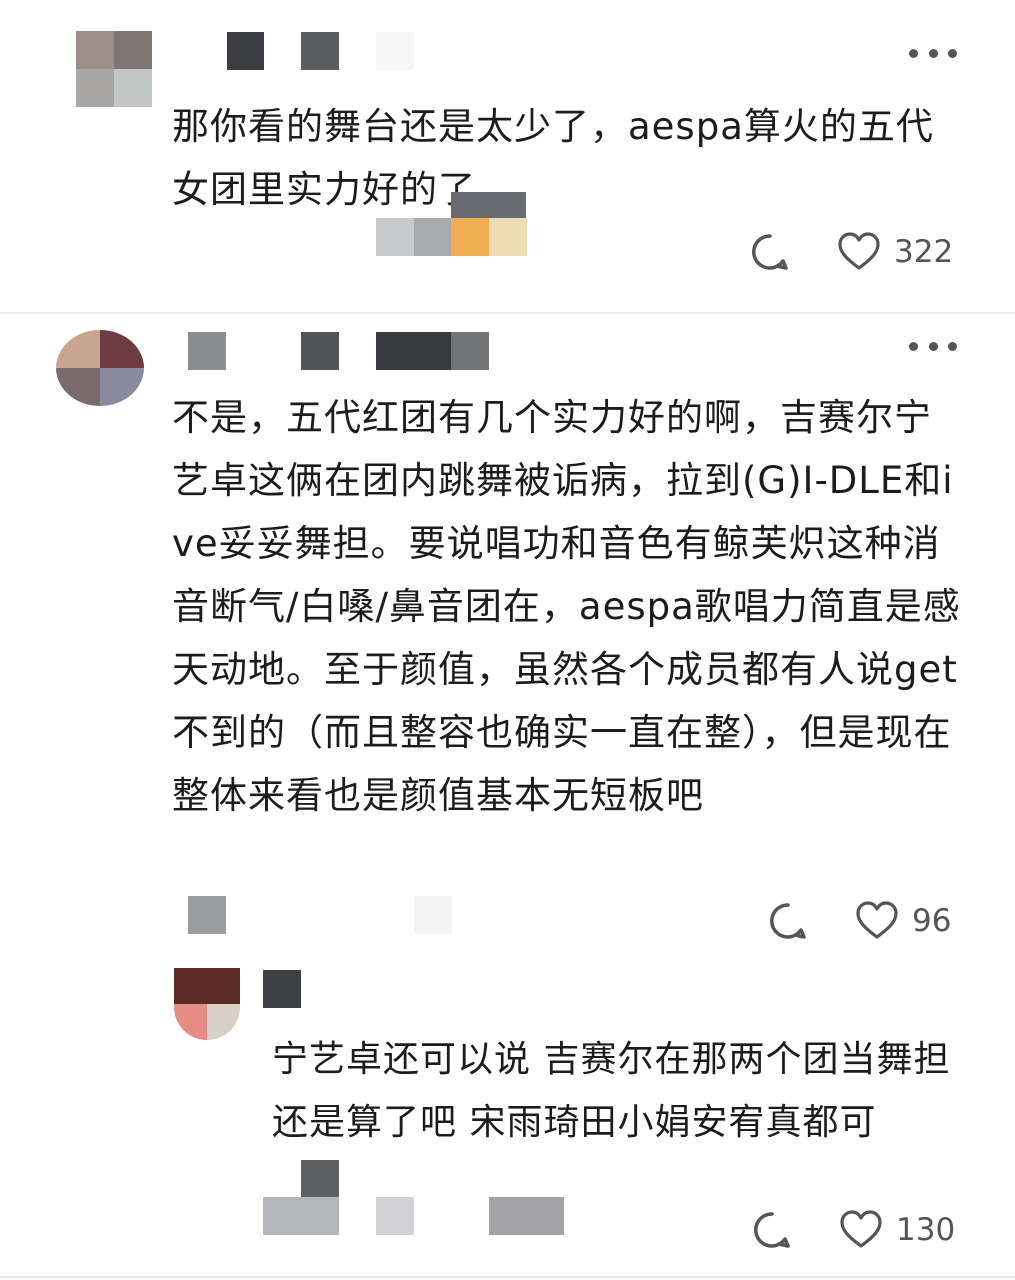 The width and height of the screenshot is (1015, 1280). Describe the element at coordinates (772, 1230) in the screenshot. I see `comment-bubble-icon` at that location.